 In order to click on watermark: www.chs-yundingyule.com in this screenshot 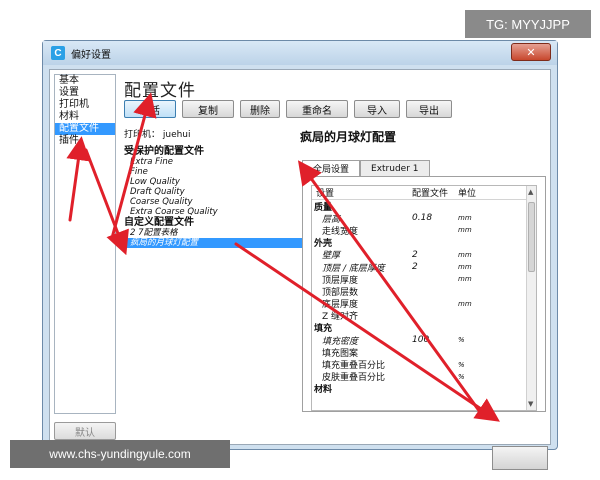, I will do `click(120, 454)`.